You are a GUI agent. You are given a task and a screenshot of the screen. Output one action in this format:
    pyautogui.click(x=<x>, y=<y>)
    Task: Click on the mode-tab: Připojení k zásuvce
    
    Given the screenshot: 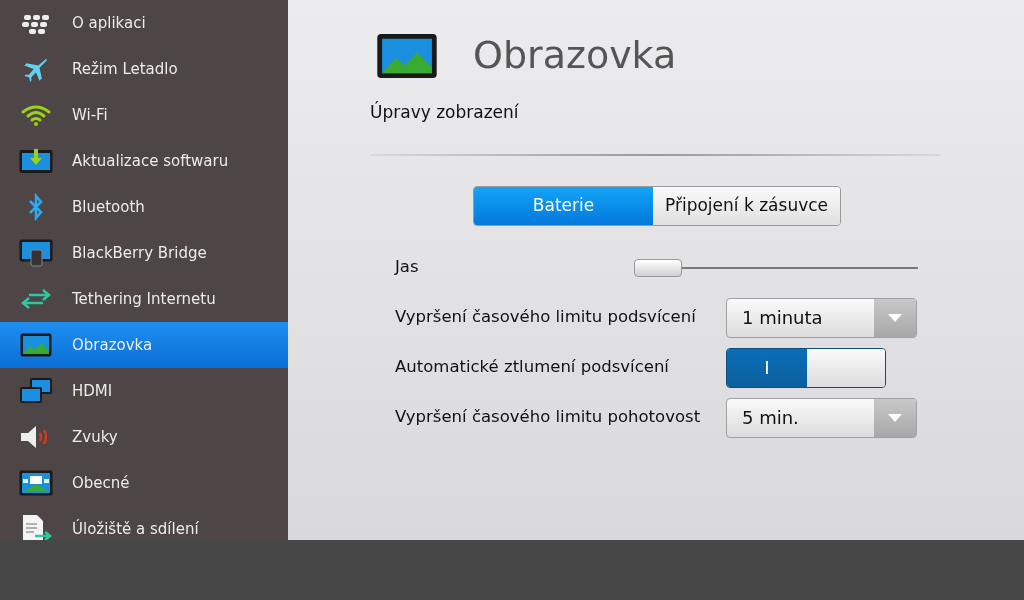 What is the action you would take?
    pyautogui.click(x=747, y=205)
    